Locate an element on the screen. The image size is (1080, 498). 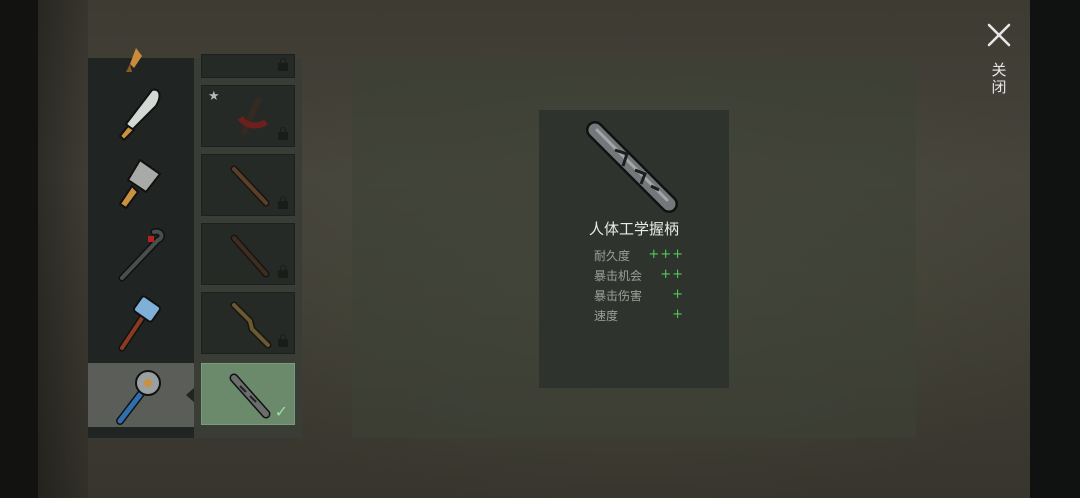
handle-slot-partial is located at coordinates (248, 66).